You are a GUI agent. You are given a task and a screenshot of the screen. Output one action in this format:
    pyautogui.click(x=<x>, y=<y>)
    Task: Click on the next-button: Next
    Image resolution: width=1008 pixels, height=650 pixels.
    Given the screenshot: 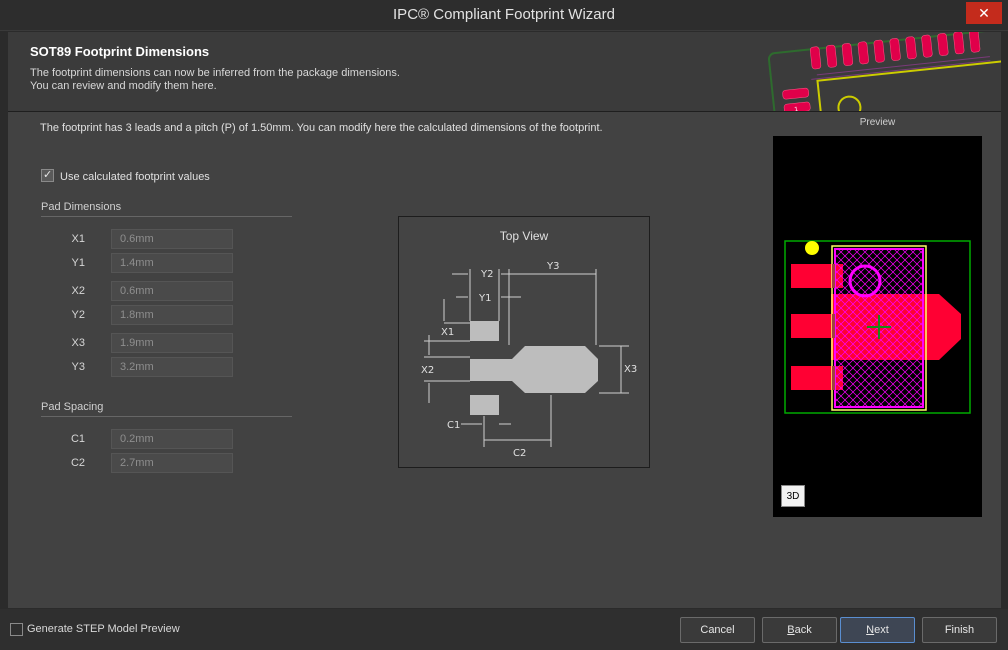 What is the action you would take?
    pyautogui.click(x=877, y=630)
    